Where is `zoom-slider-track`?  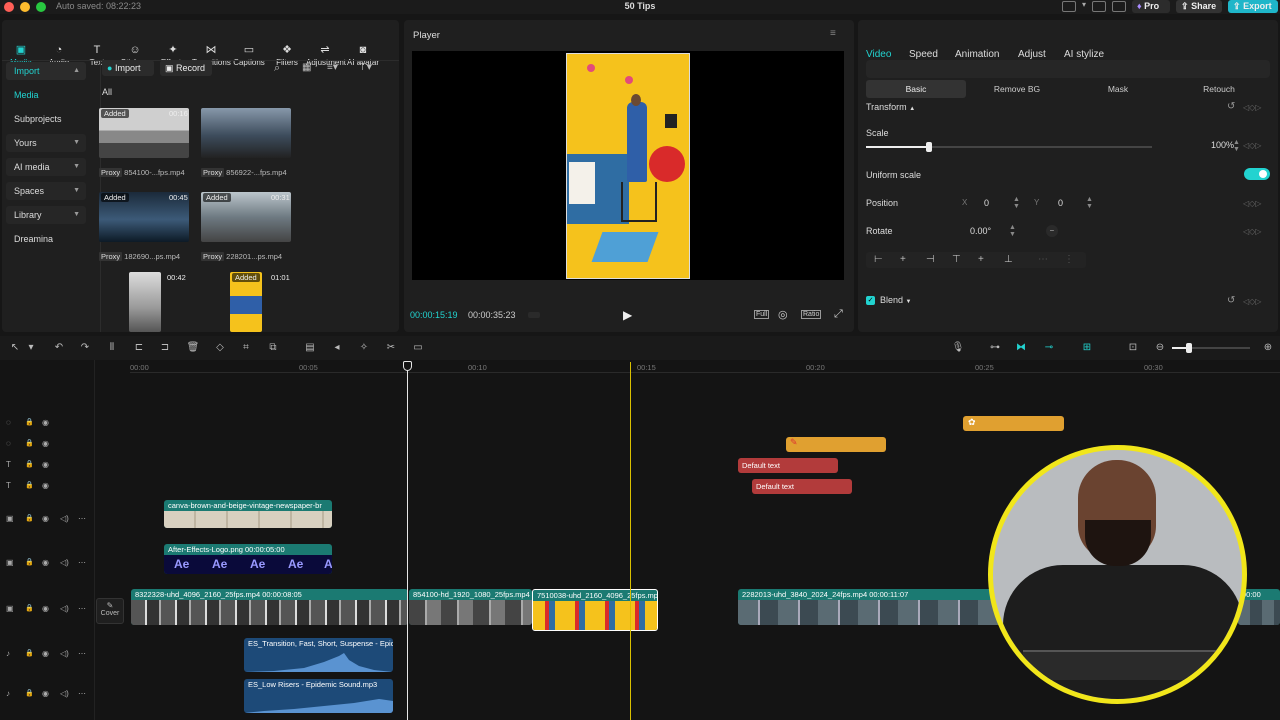
zoom-slider-track is located at coordinates (1211, 348).